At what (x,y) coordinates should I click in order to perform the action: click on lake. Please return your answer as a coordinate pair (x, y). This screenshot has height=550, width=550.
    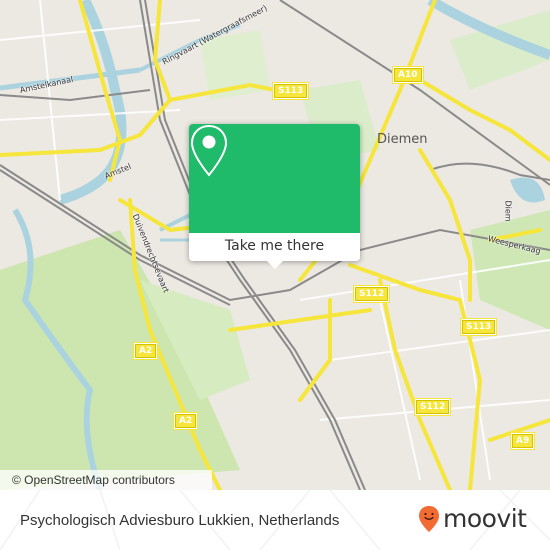
    Looking at the image, I should click on (527, 190).